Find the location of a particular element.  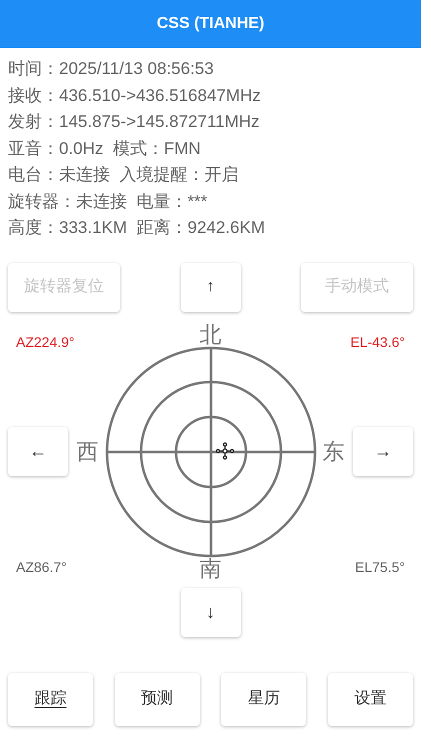

down-arrow-button: ↓ is located at coordinates (210, 612).